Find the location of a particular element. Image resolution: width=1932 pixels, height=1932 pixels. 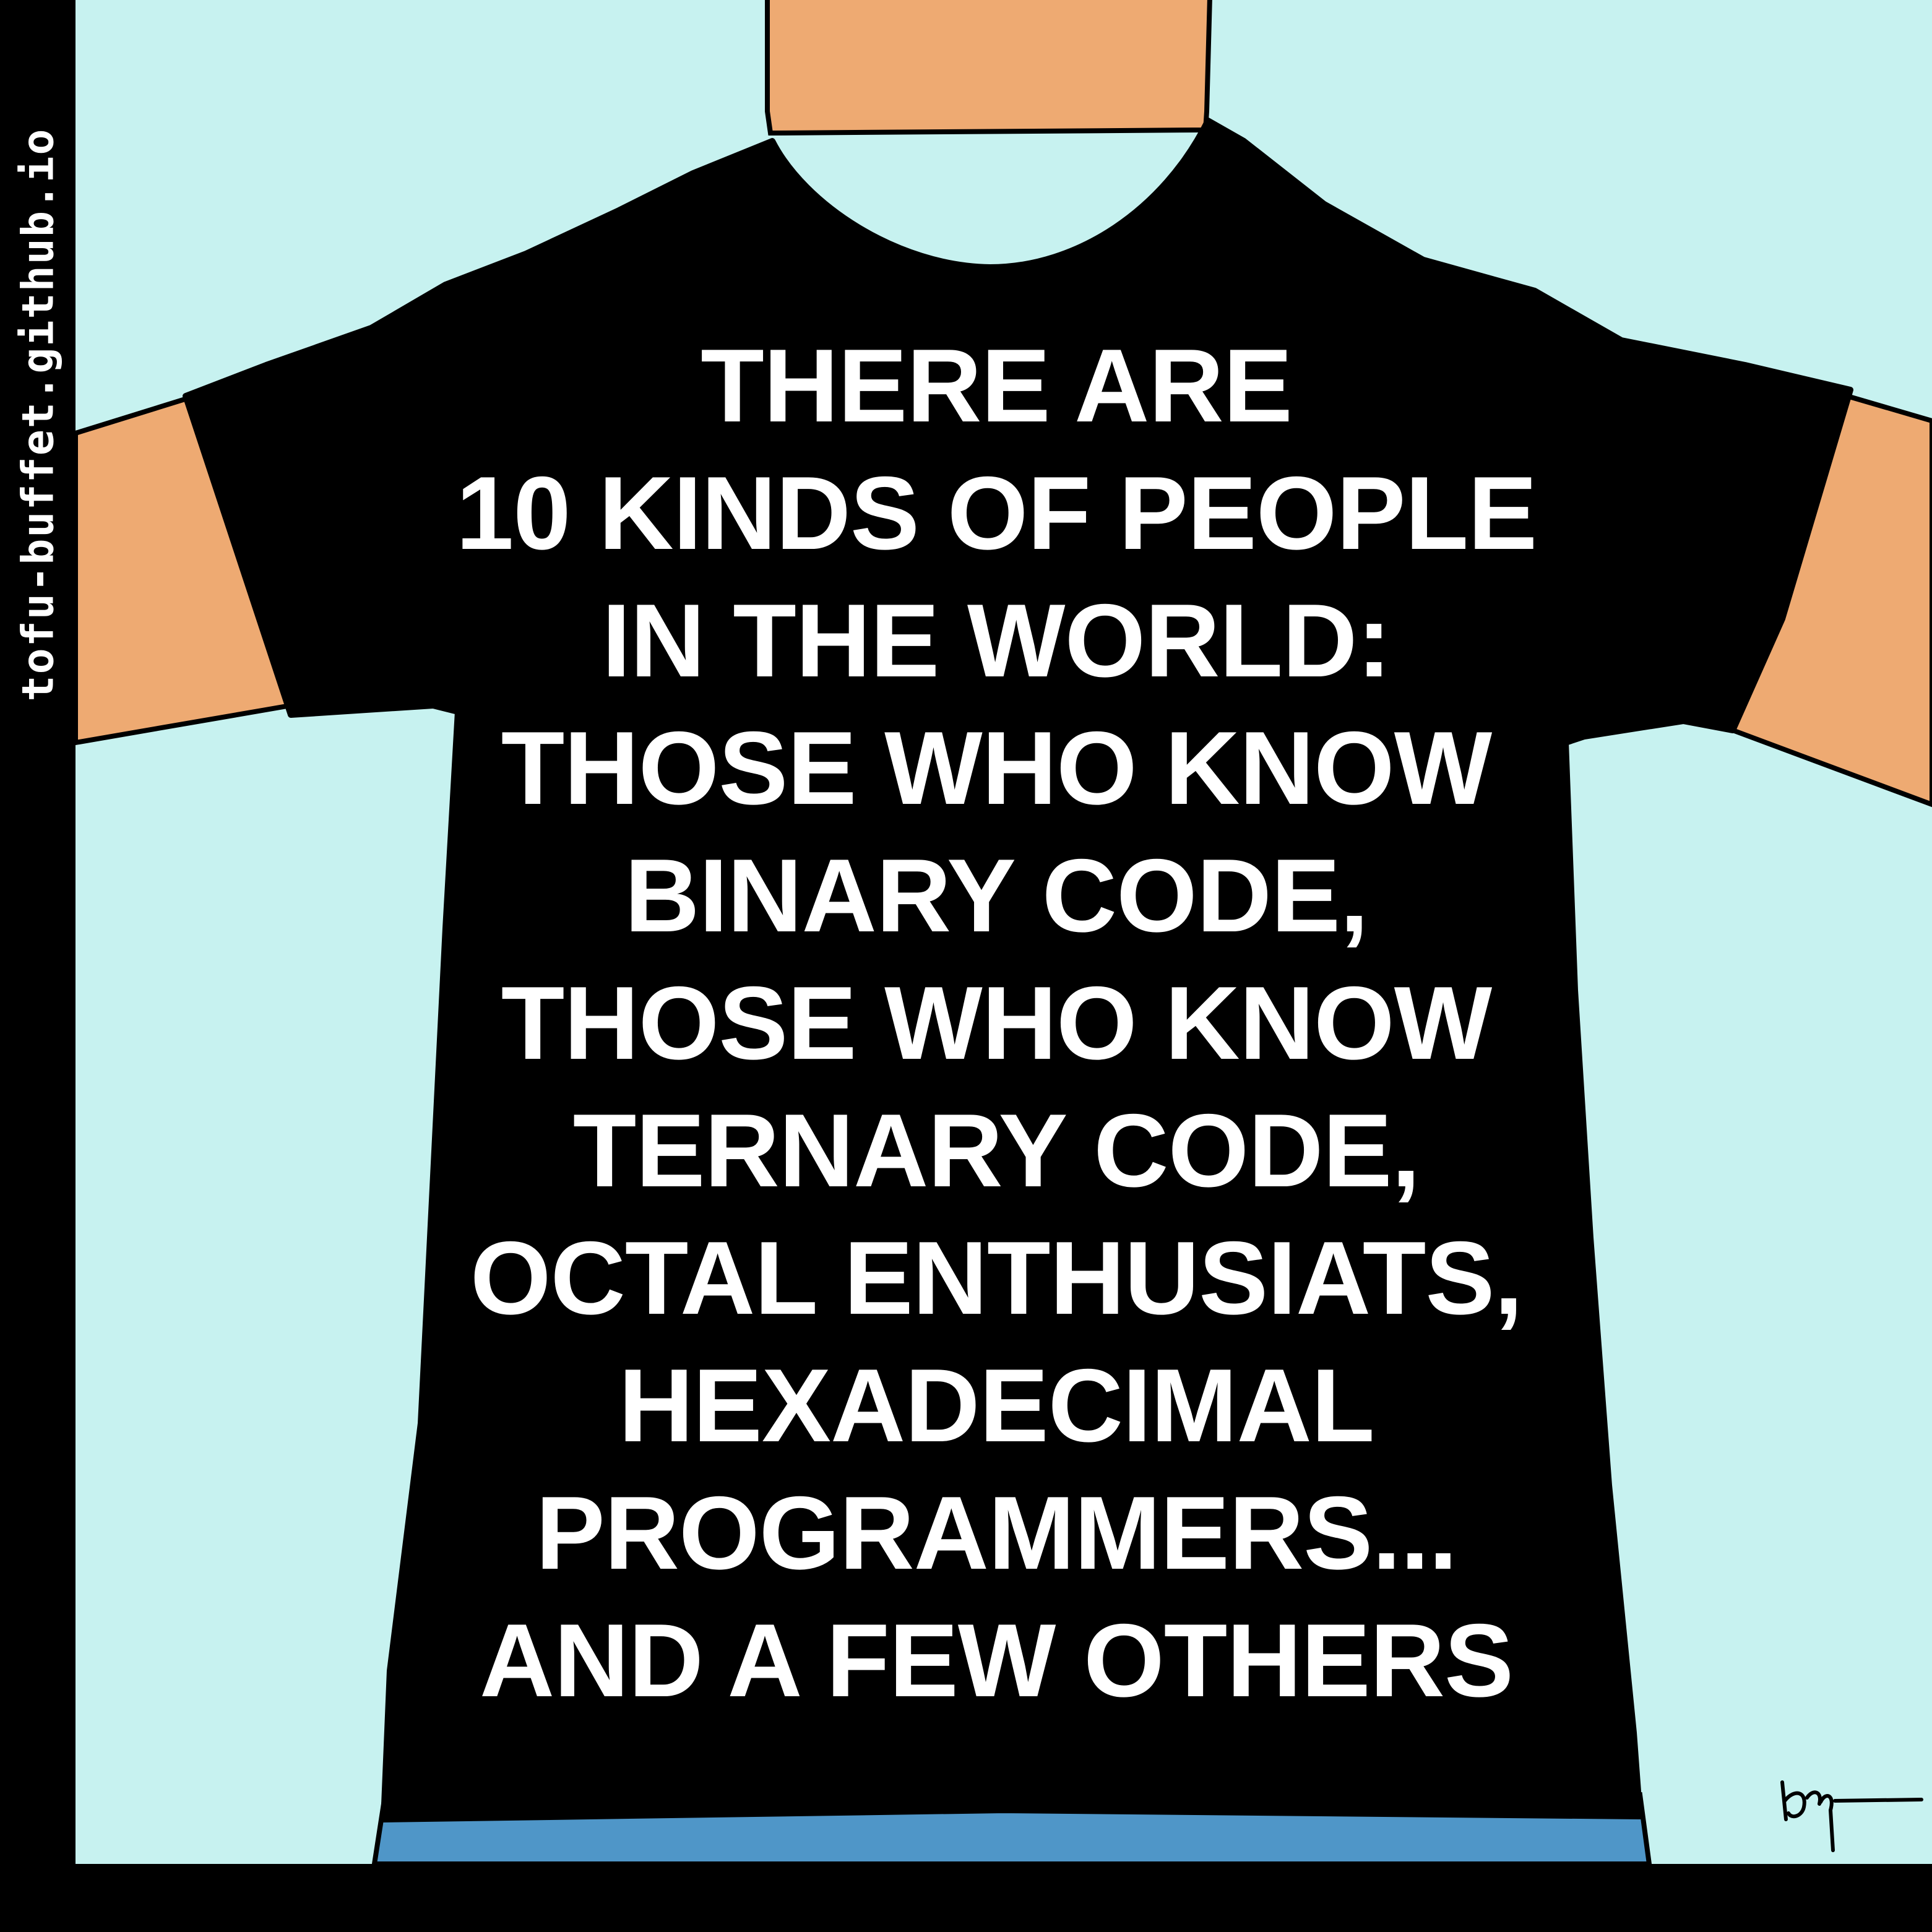

slogan-line: THERE ARE is located at coordinates (997, 386).